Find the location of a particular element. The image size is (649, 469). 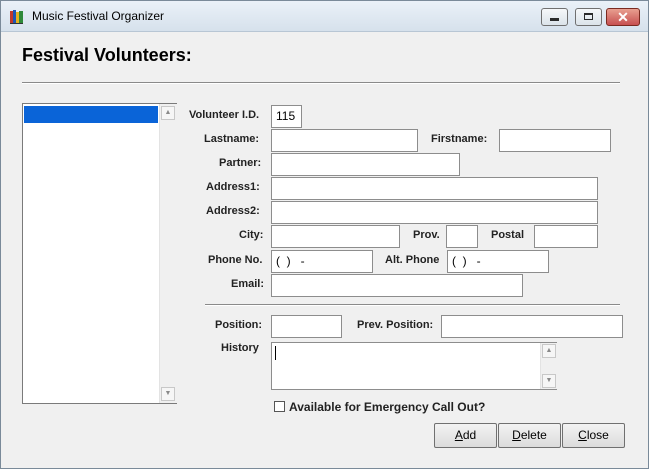

history-textarea: ▲ ▼ is located at coordinates (414, 366).